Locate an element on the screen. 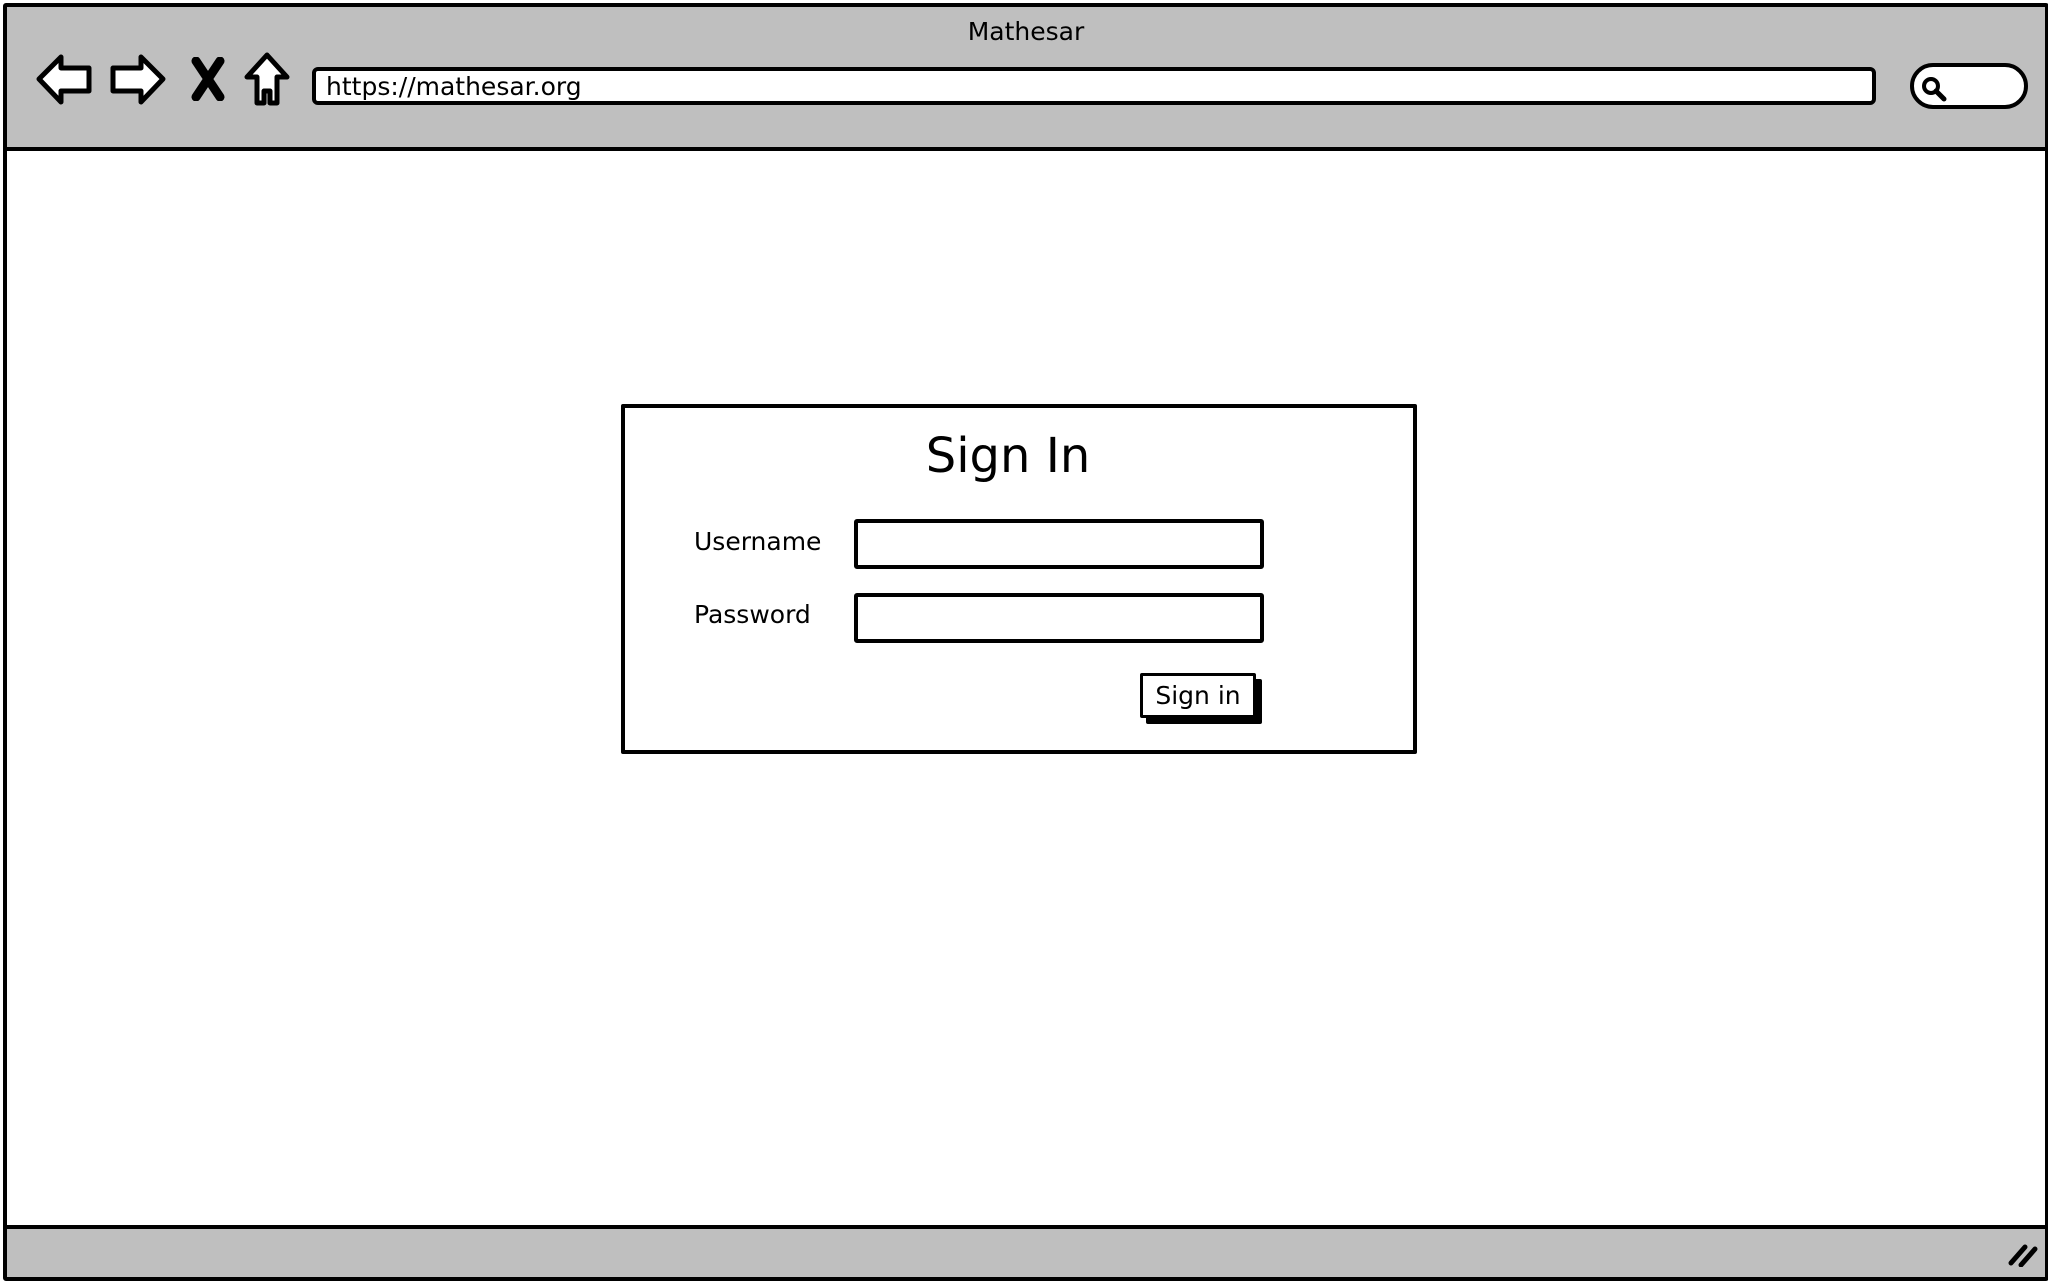 The width and height of the screenshot is (2048, 1281). signin-title: Sign In is located at coordinates (1008, 456).